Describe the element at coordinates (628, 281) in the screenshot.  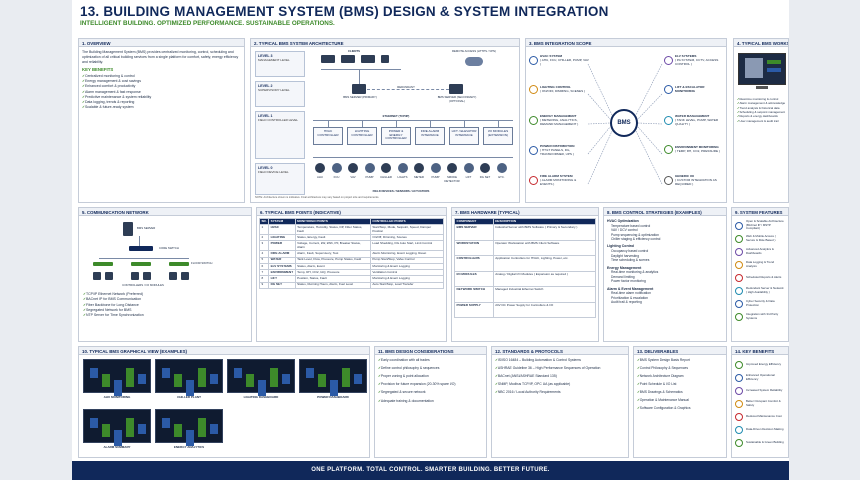
I see `strategy-item: Power factor monitoring` at that location.